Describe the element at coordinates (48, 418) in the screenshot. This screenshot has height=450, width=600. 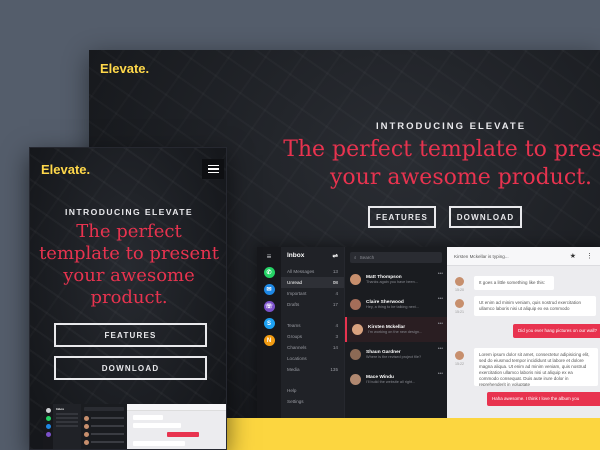
I see `whatsapp-icon` at that location.